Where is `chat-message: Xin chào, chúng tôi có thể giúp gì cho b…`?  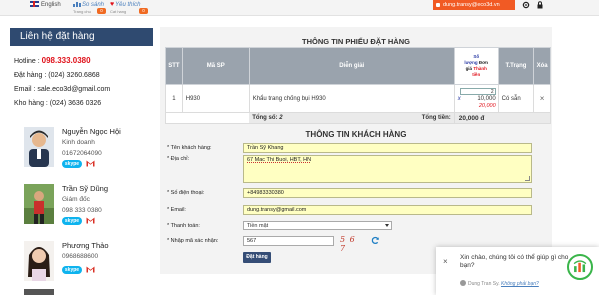
chat-message: Xin chào, chúng tôi có thể giúp gì cho b… is located at coordinates (514, 261).